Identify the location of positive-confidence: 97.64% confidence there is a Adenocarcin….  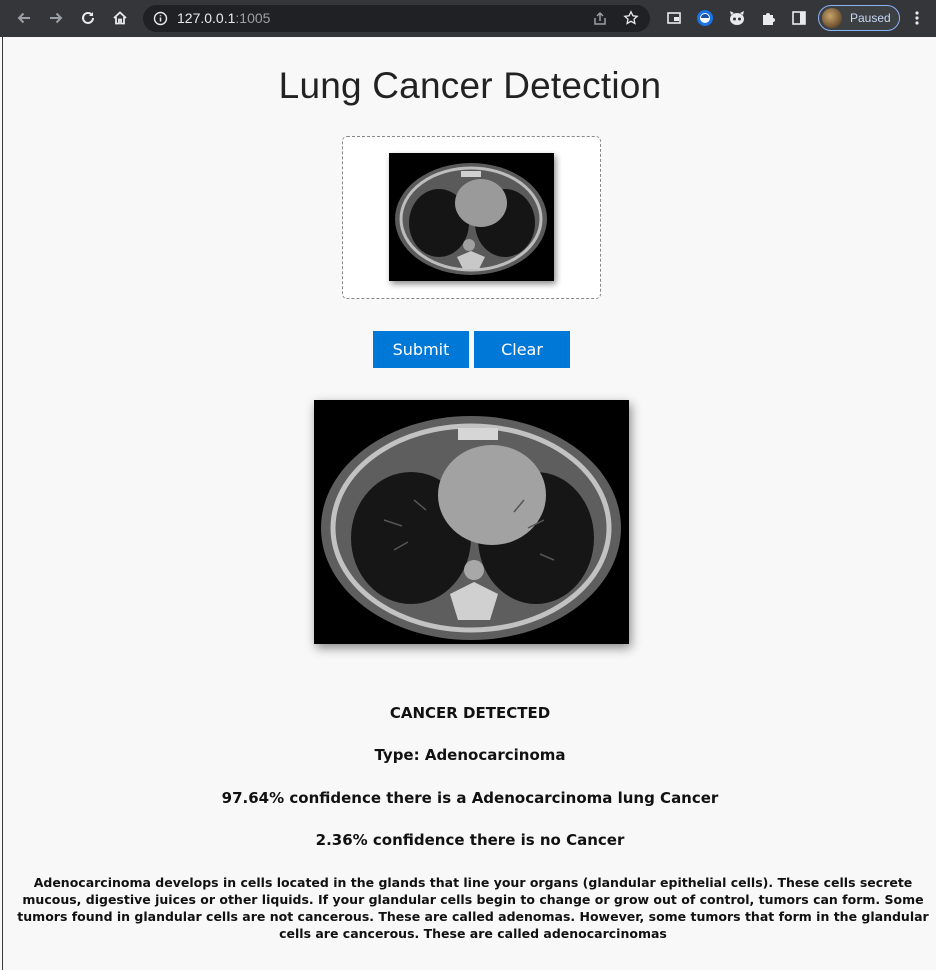
(470, 798).